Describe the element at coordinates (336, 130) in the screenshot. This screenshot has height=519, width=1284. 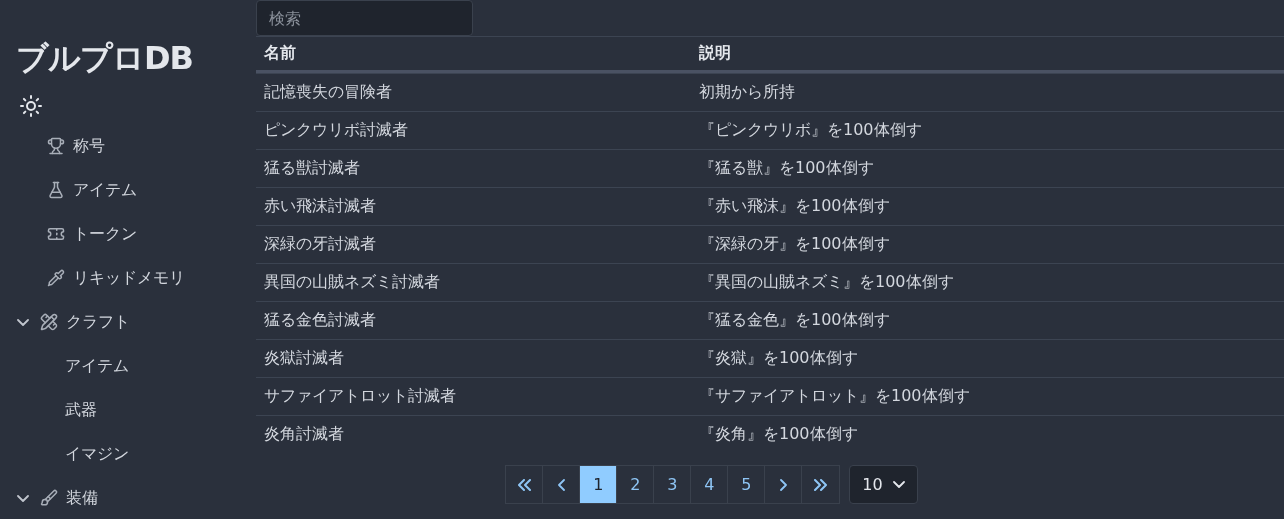
I see `table-cell-text: ピンクウリボ討滅者` at that location.